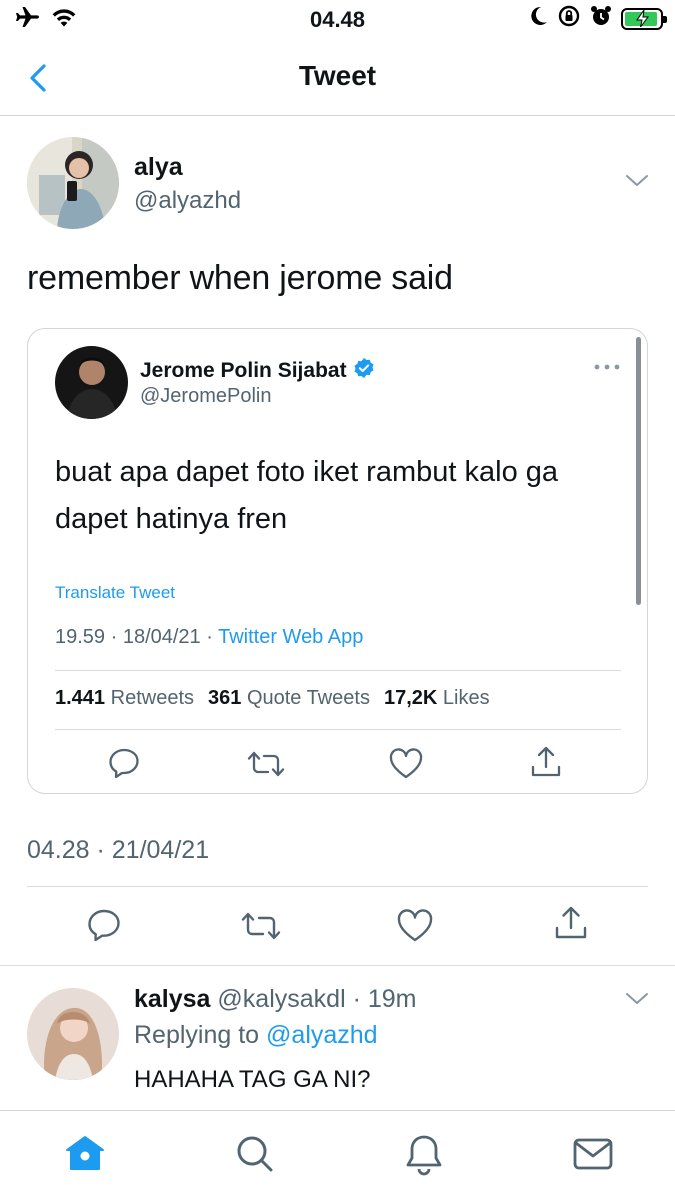 The image size is (675, 1200). What do you see at coordinates (337, 20) in the screenshot?
I see `status-bar: 04.48` at bounding box center [337, 20].